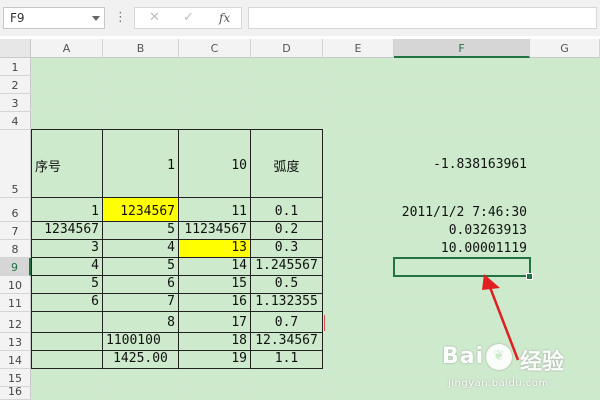  Describe the element at coordinates (517, 369) in the screenshot. I see `baidu-watermark: Bai ❦ 经验 jingyan.baidu.com` at that location.